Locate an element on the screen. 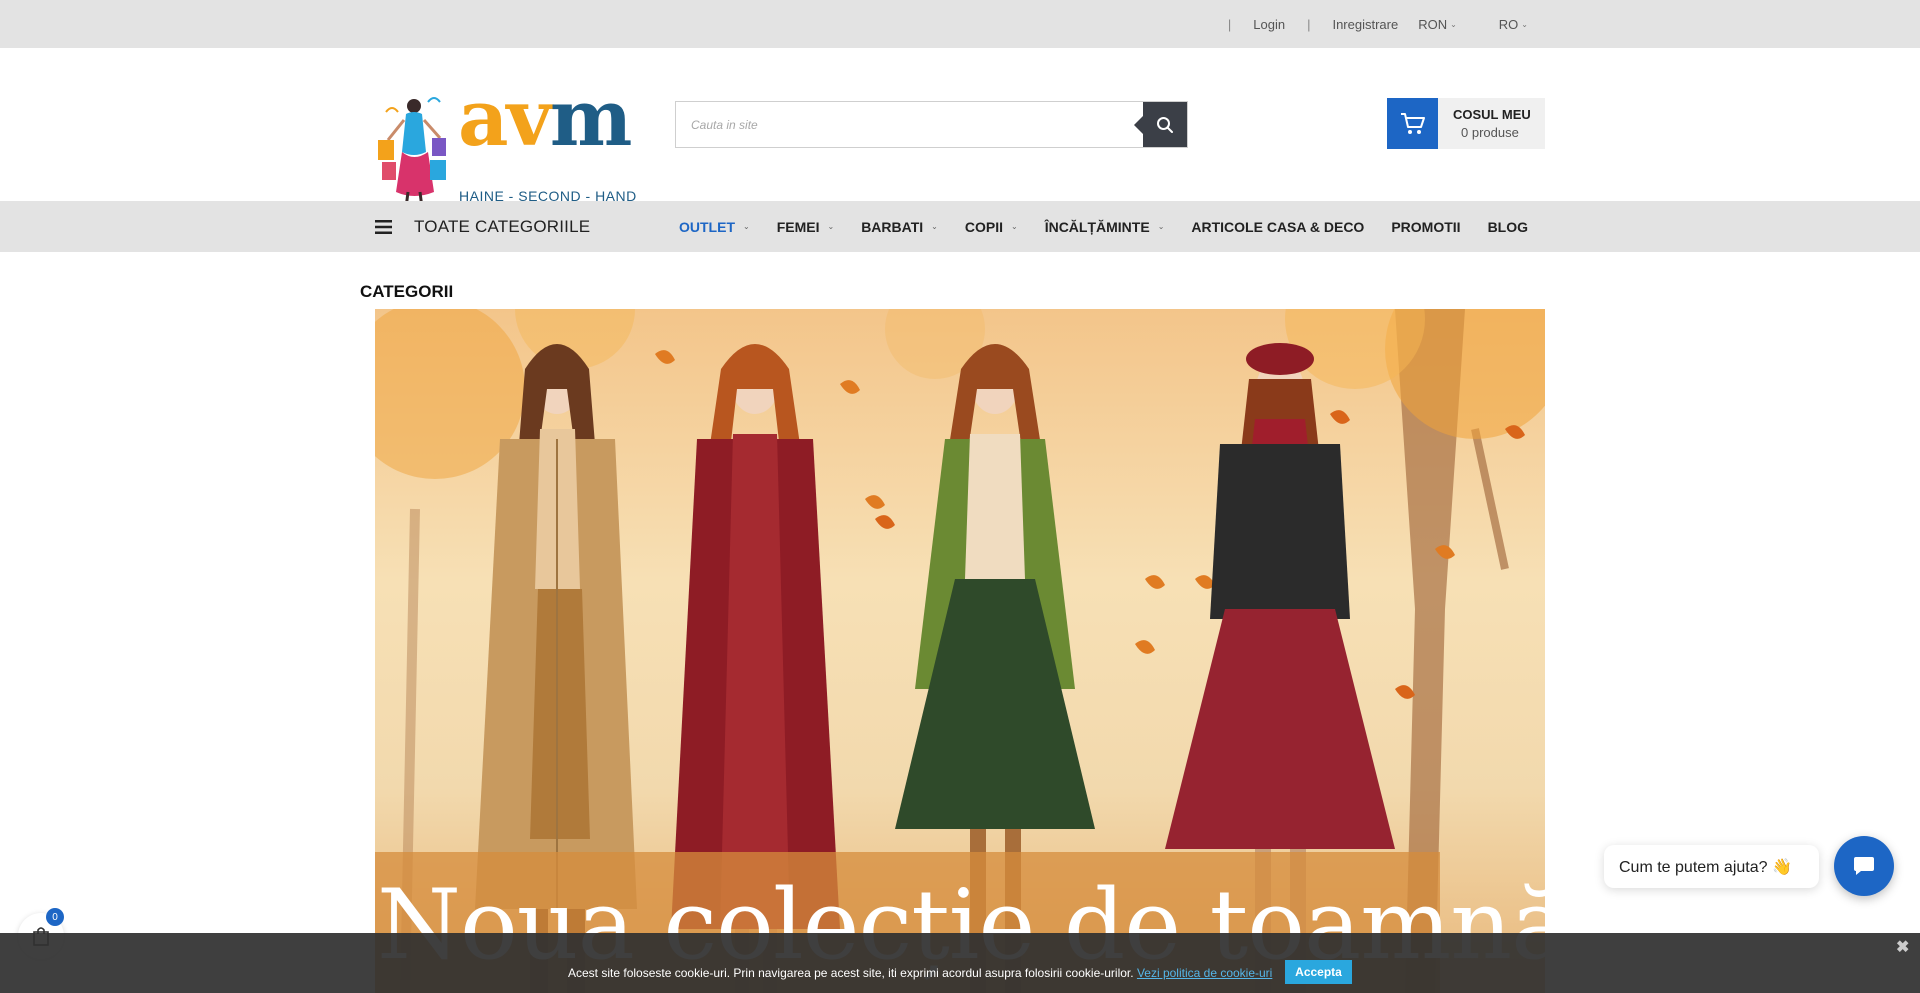 Image resolution: width=1920 pixels, height=993 pixels. cart-icon is located at coordinates (1412, 123).